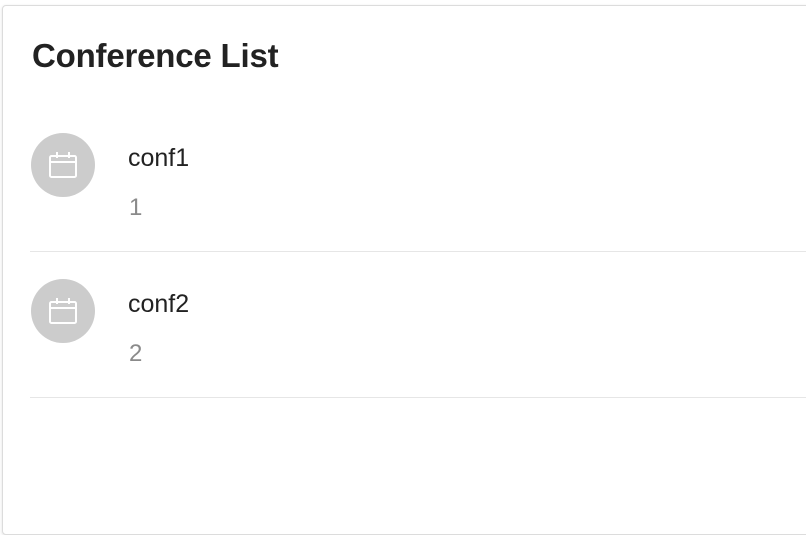  Describe the element at coordinates (136, 353) in the screenshot. I see `conference-id: 2` at that location.